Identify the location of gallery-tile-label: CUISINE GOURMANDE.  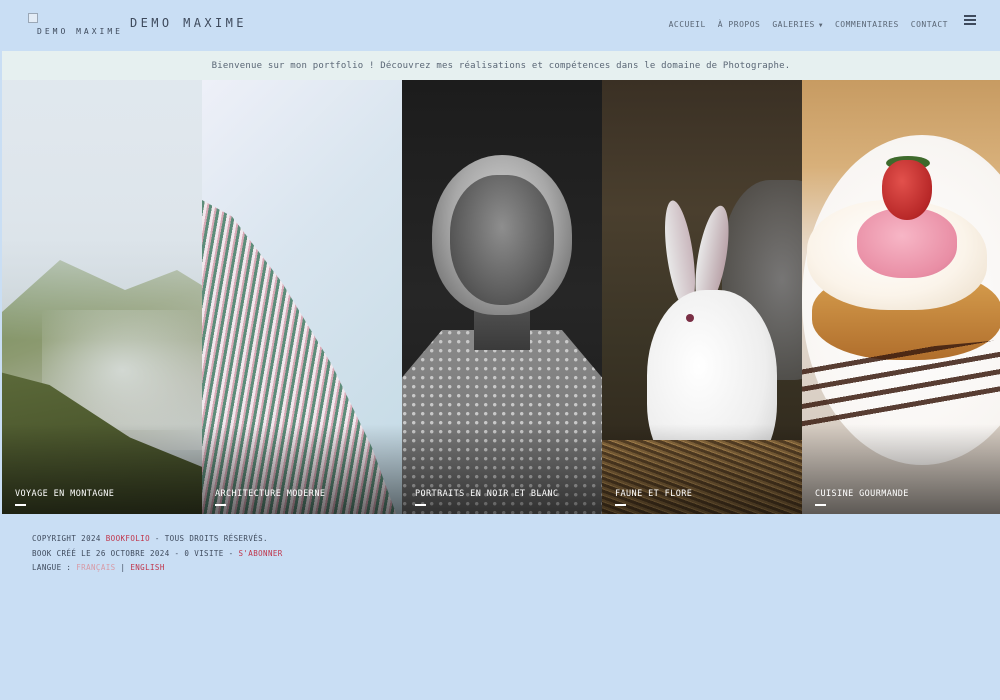
(862, 494).